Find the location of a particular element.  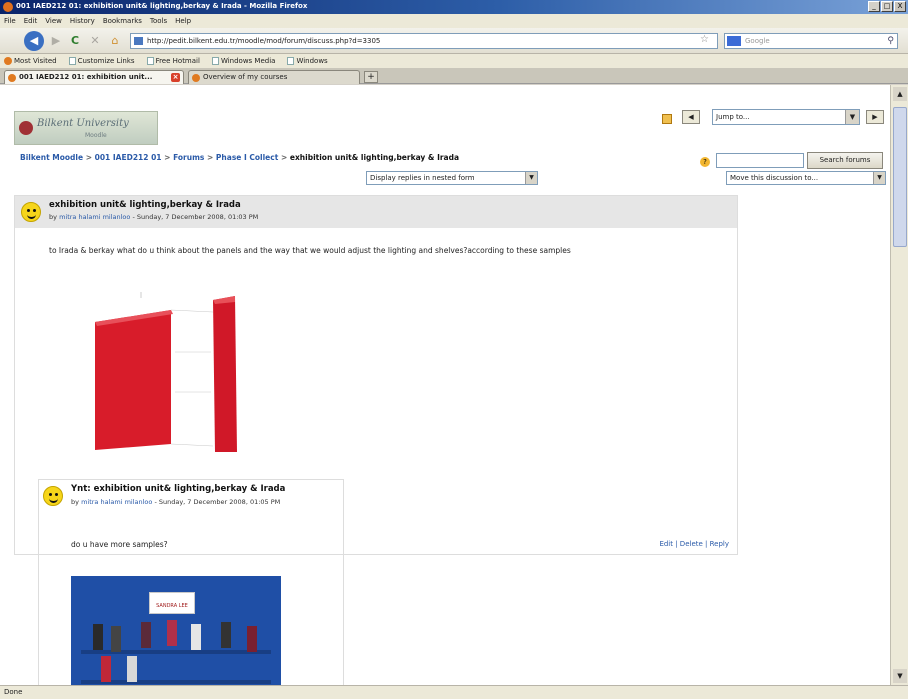

breadcrumb-course: 001 IAED212 01 is located at coordinates (128, 157).